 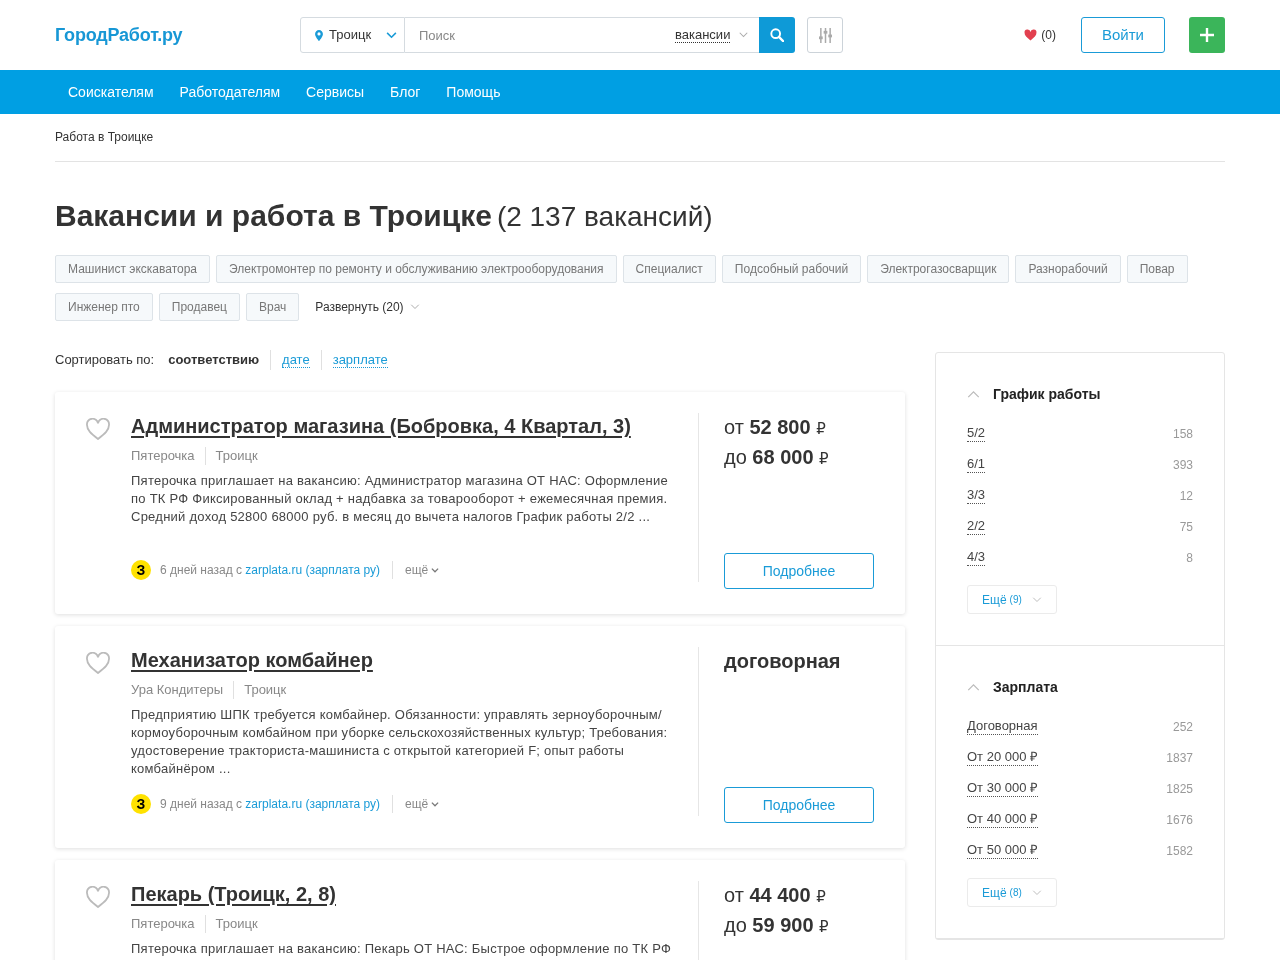 I want to click on filter-option-link: 6/1, so click(x=976, y=464).